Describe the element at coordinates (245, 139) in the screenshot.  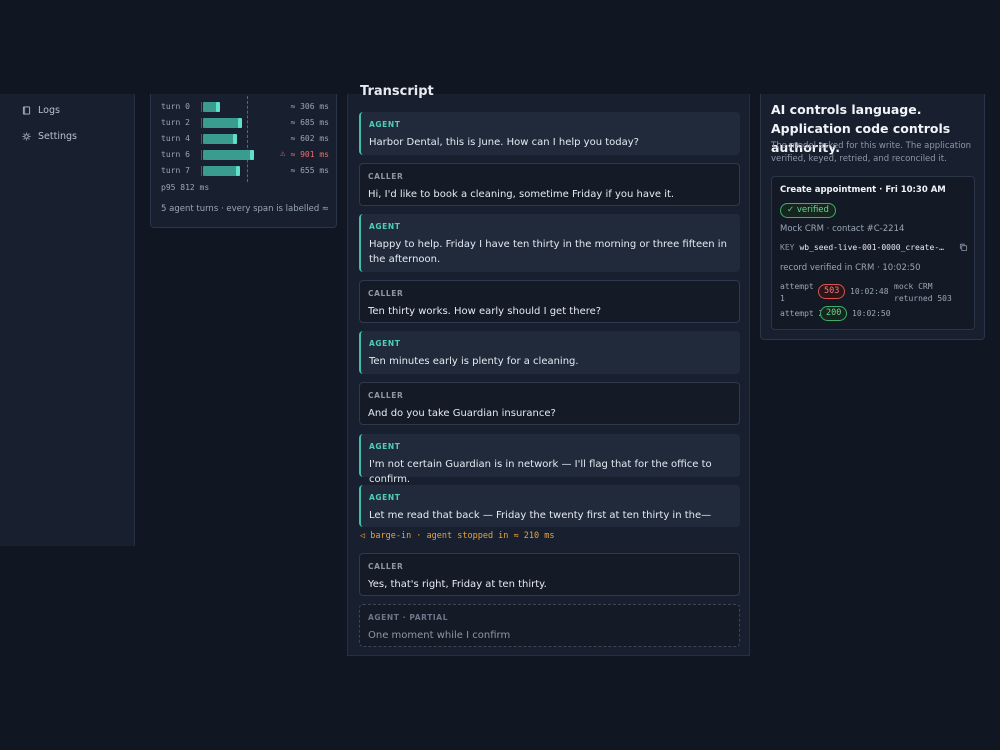
I see `latency-row: turn 4 ≈ 602 ms` at that location.